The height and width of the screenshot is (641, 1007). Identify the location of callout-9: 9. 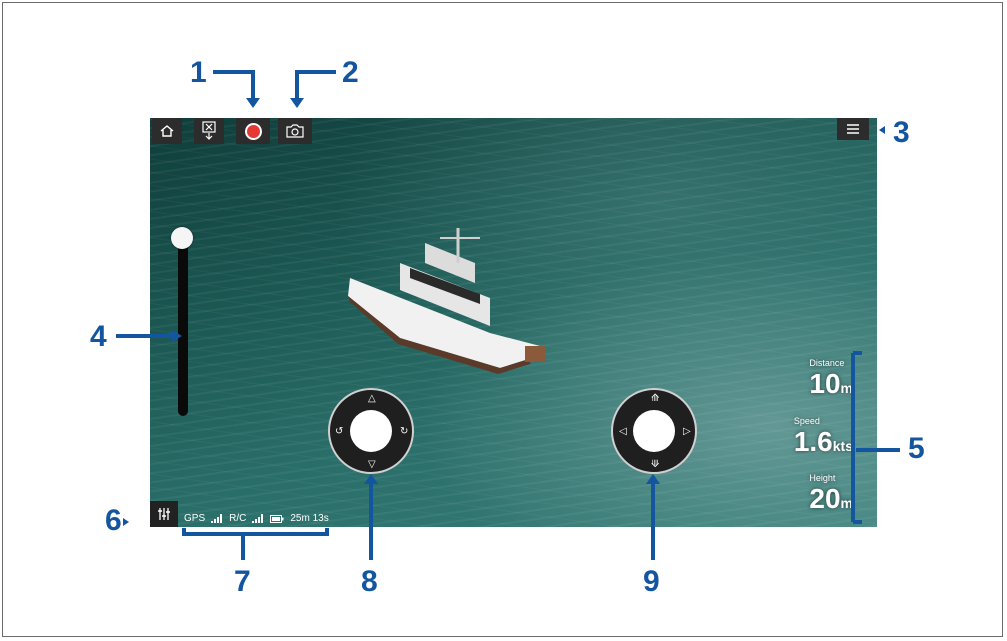
(651, 581).